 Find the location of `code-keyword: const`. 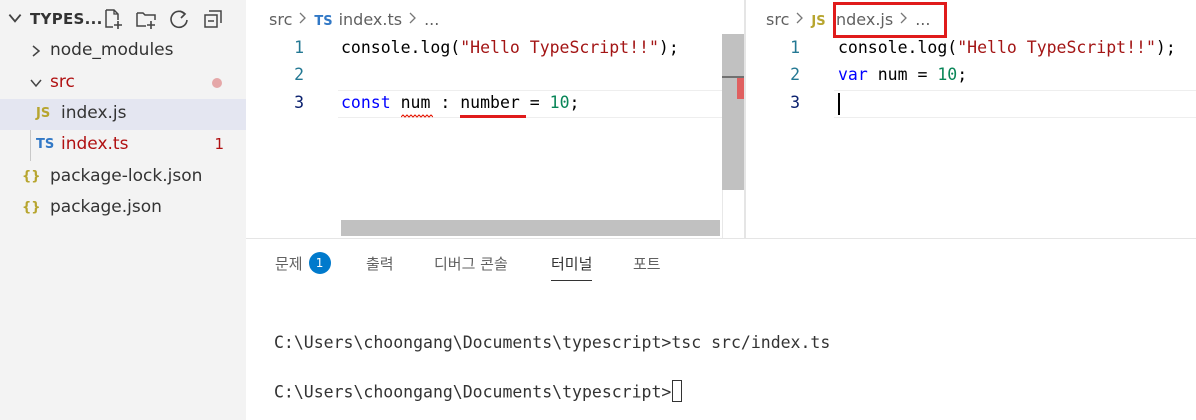

code-keyword: const is located at coordinates (366, 102).